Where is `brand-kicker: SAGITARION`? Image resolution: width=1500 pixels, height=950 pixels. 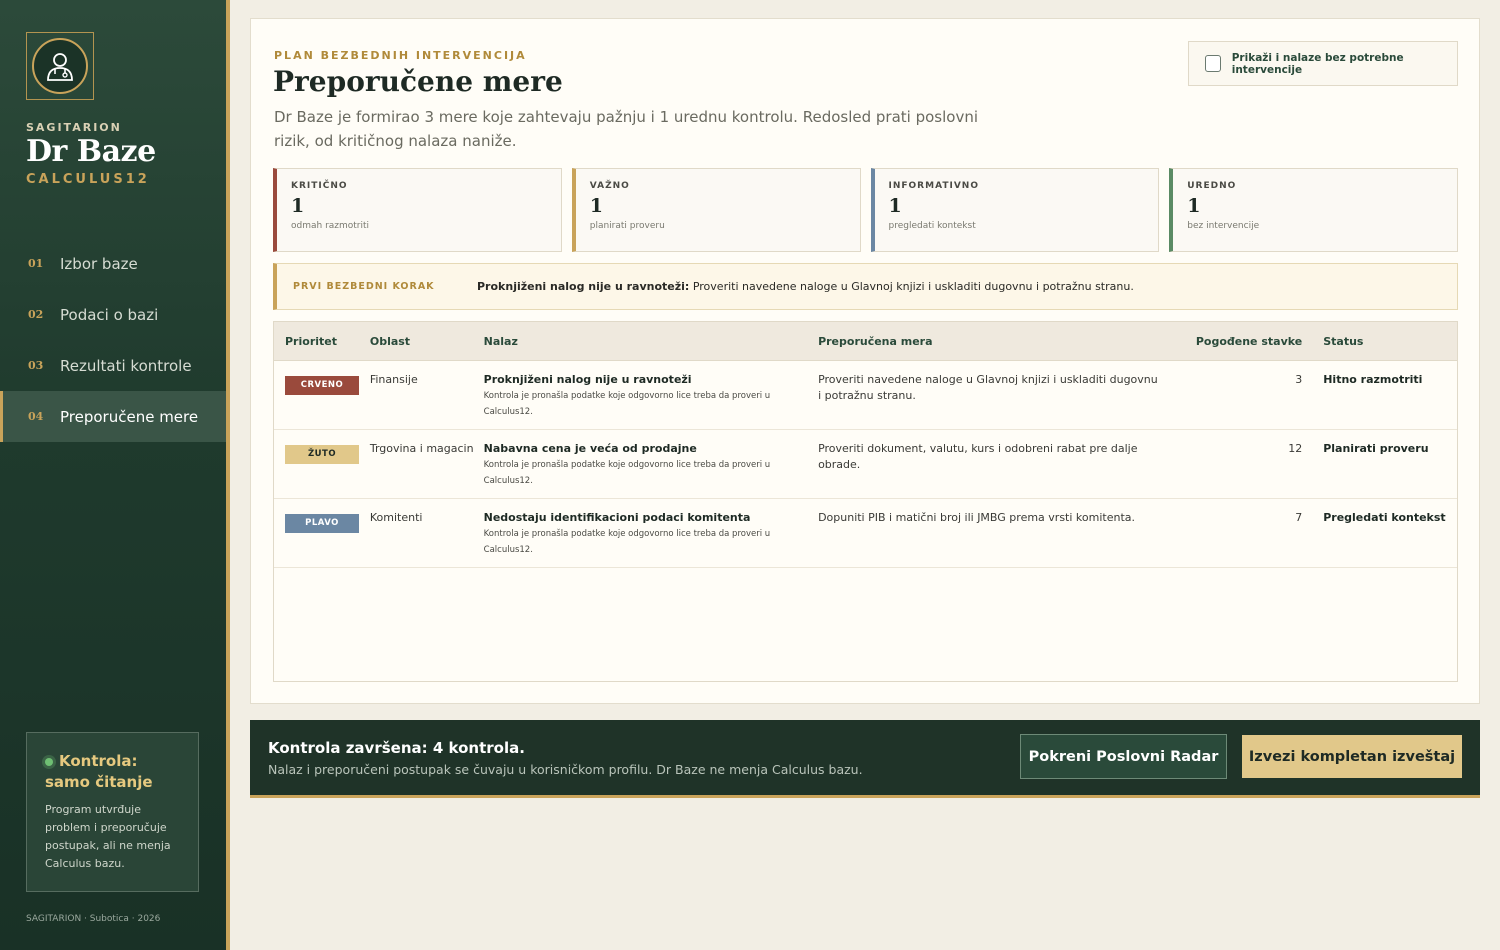
brand-kicker: SAGITARION is located at coordinates (74, 127).